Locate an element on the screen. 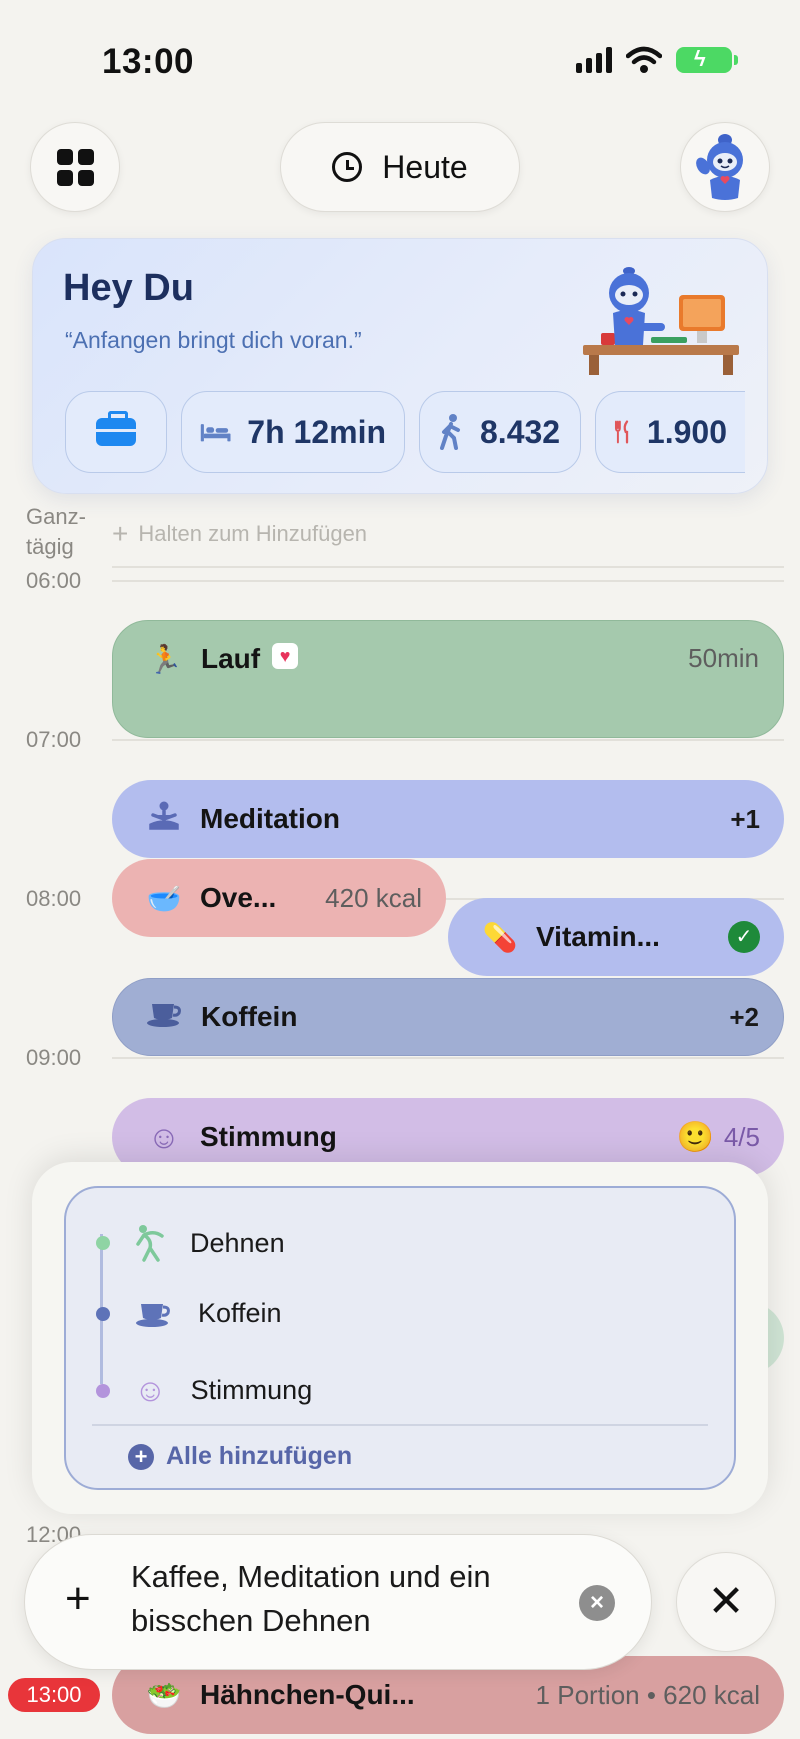  battery-icon: ϟ is located at coordinates (707, 59).